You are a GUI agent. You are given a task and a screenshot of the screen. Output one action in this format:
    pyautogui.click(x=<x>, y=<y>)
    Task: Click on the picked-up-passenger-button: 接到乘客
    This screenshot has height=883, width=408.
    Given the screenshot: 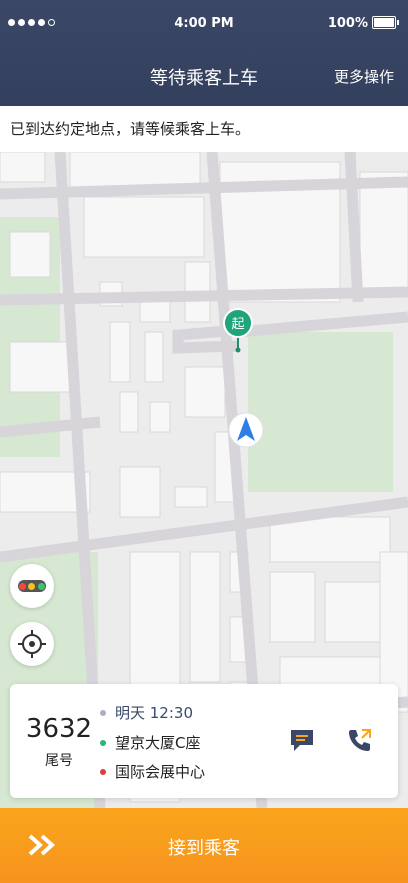 What is the action you would take?
    pyautogui.click(x=204, y=845)
    